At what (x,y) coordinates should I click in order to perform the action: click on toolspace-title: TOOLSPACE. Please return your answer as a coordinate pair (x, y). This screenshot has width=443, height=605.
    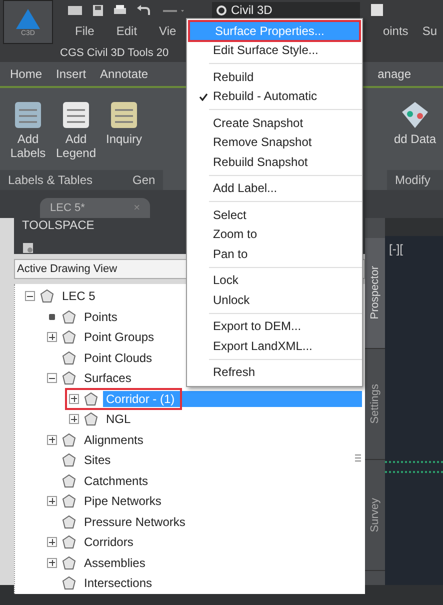
    Looking at the image, I should click on (59, 225).